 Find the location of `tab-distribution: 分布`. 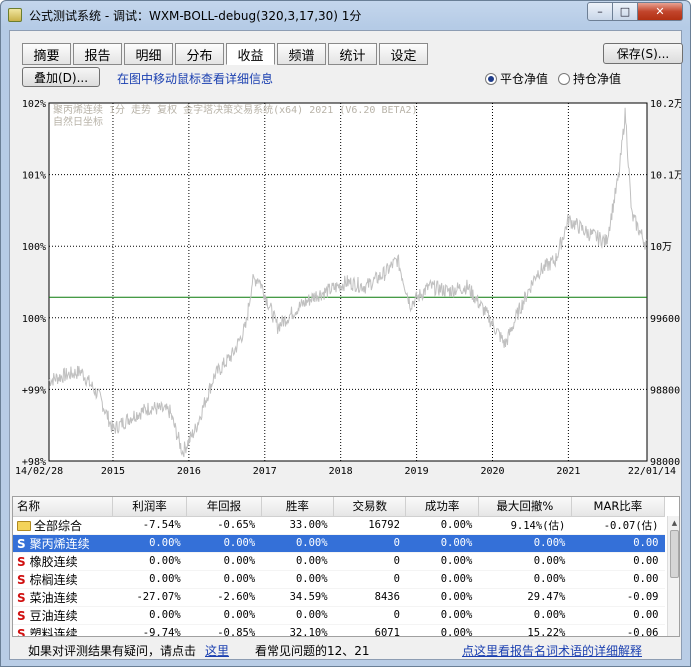

tab-distribution: 分布 is located at coordinates (199, 54).